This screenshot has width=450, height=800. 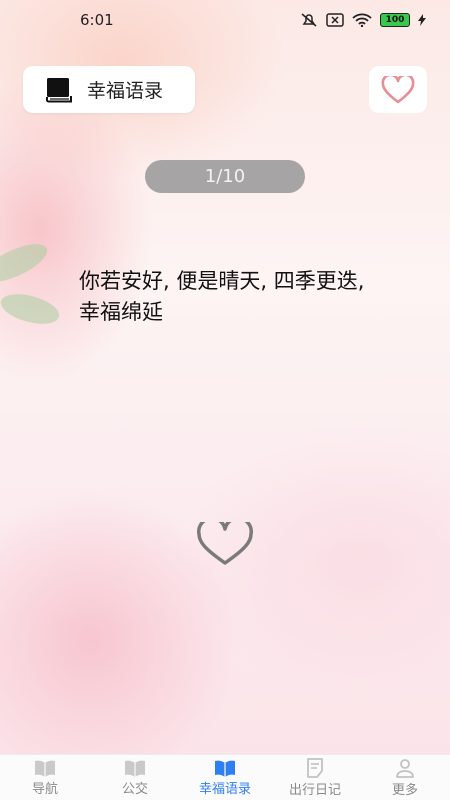 I want to click on like-button, so click(x=225, y=541).